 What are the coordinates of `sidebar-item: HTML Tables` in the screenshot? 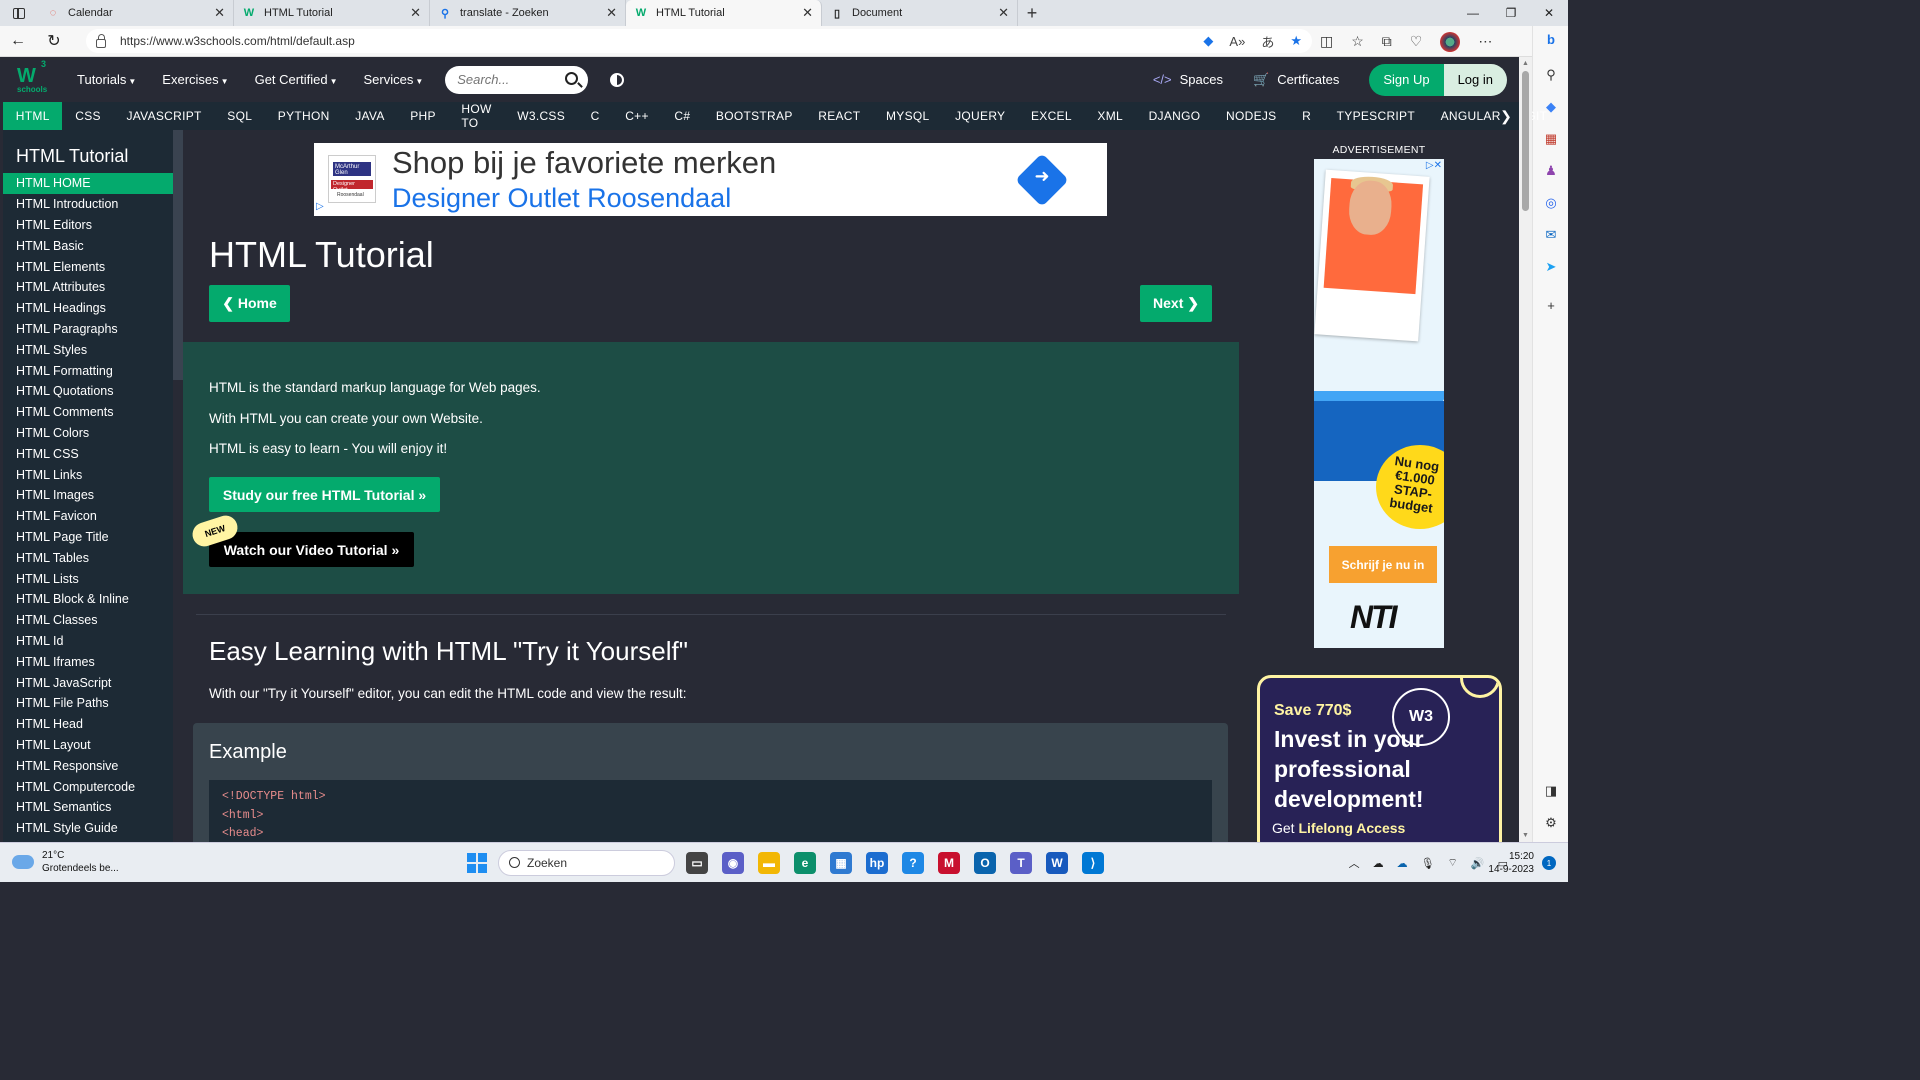 It's located at (88, 557).